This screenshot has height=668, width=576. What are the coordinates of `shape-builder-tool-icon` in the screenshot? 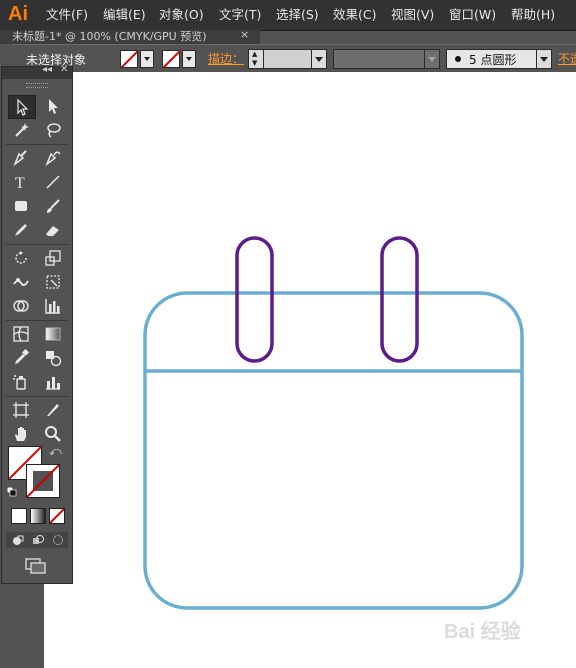 It's located at (21, 306).